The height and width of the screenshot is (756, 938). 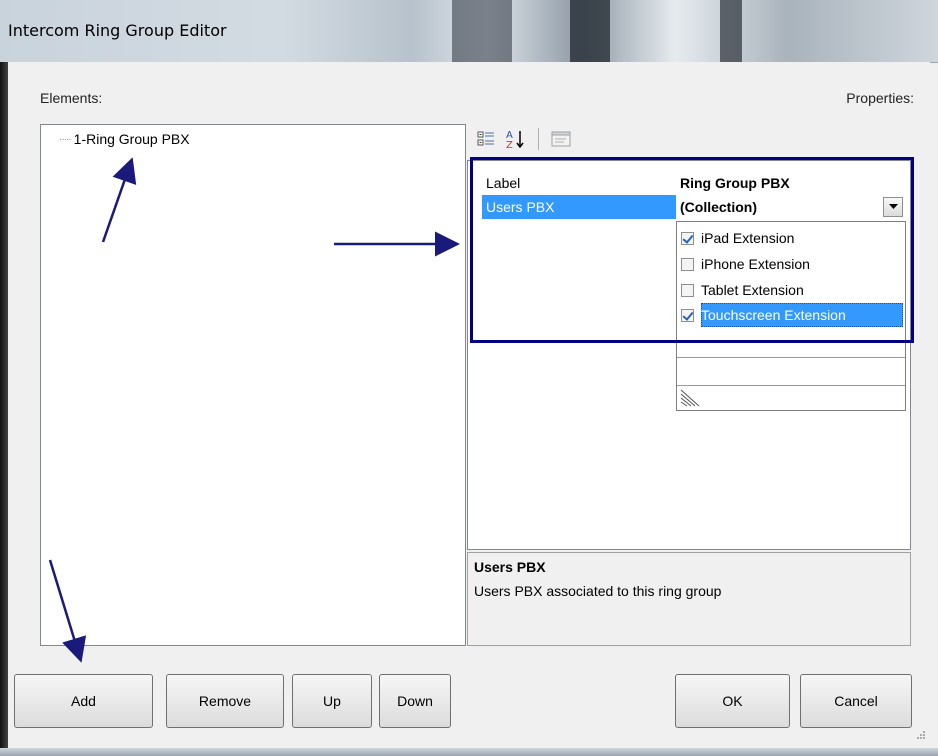 I want to click on arrow-to-add-button, so click(x=67, y=611).